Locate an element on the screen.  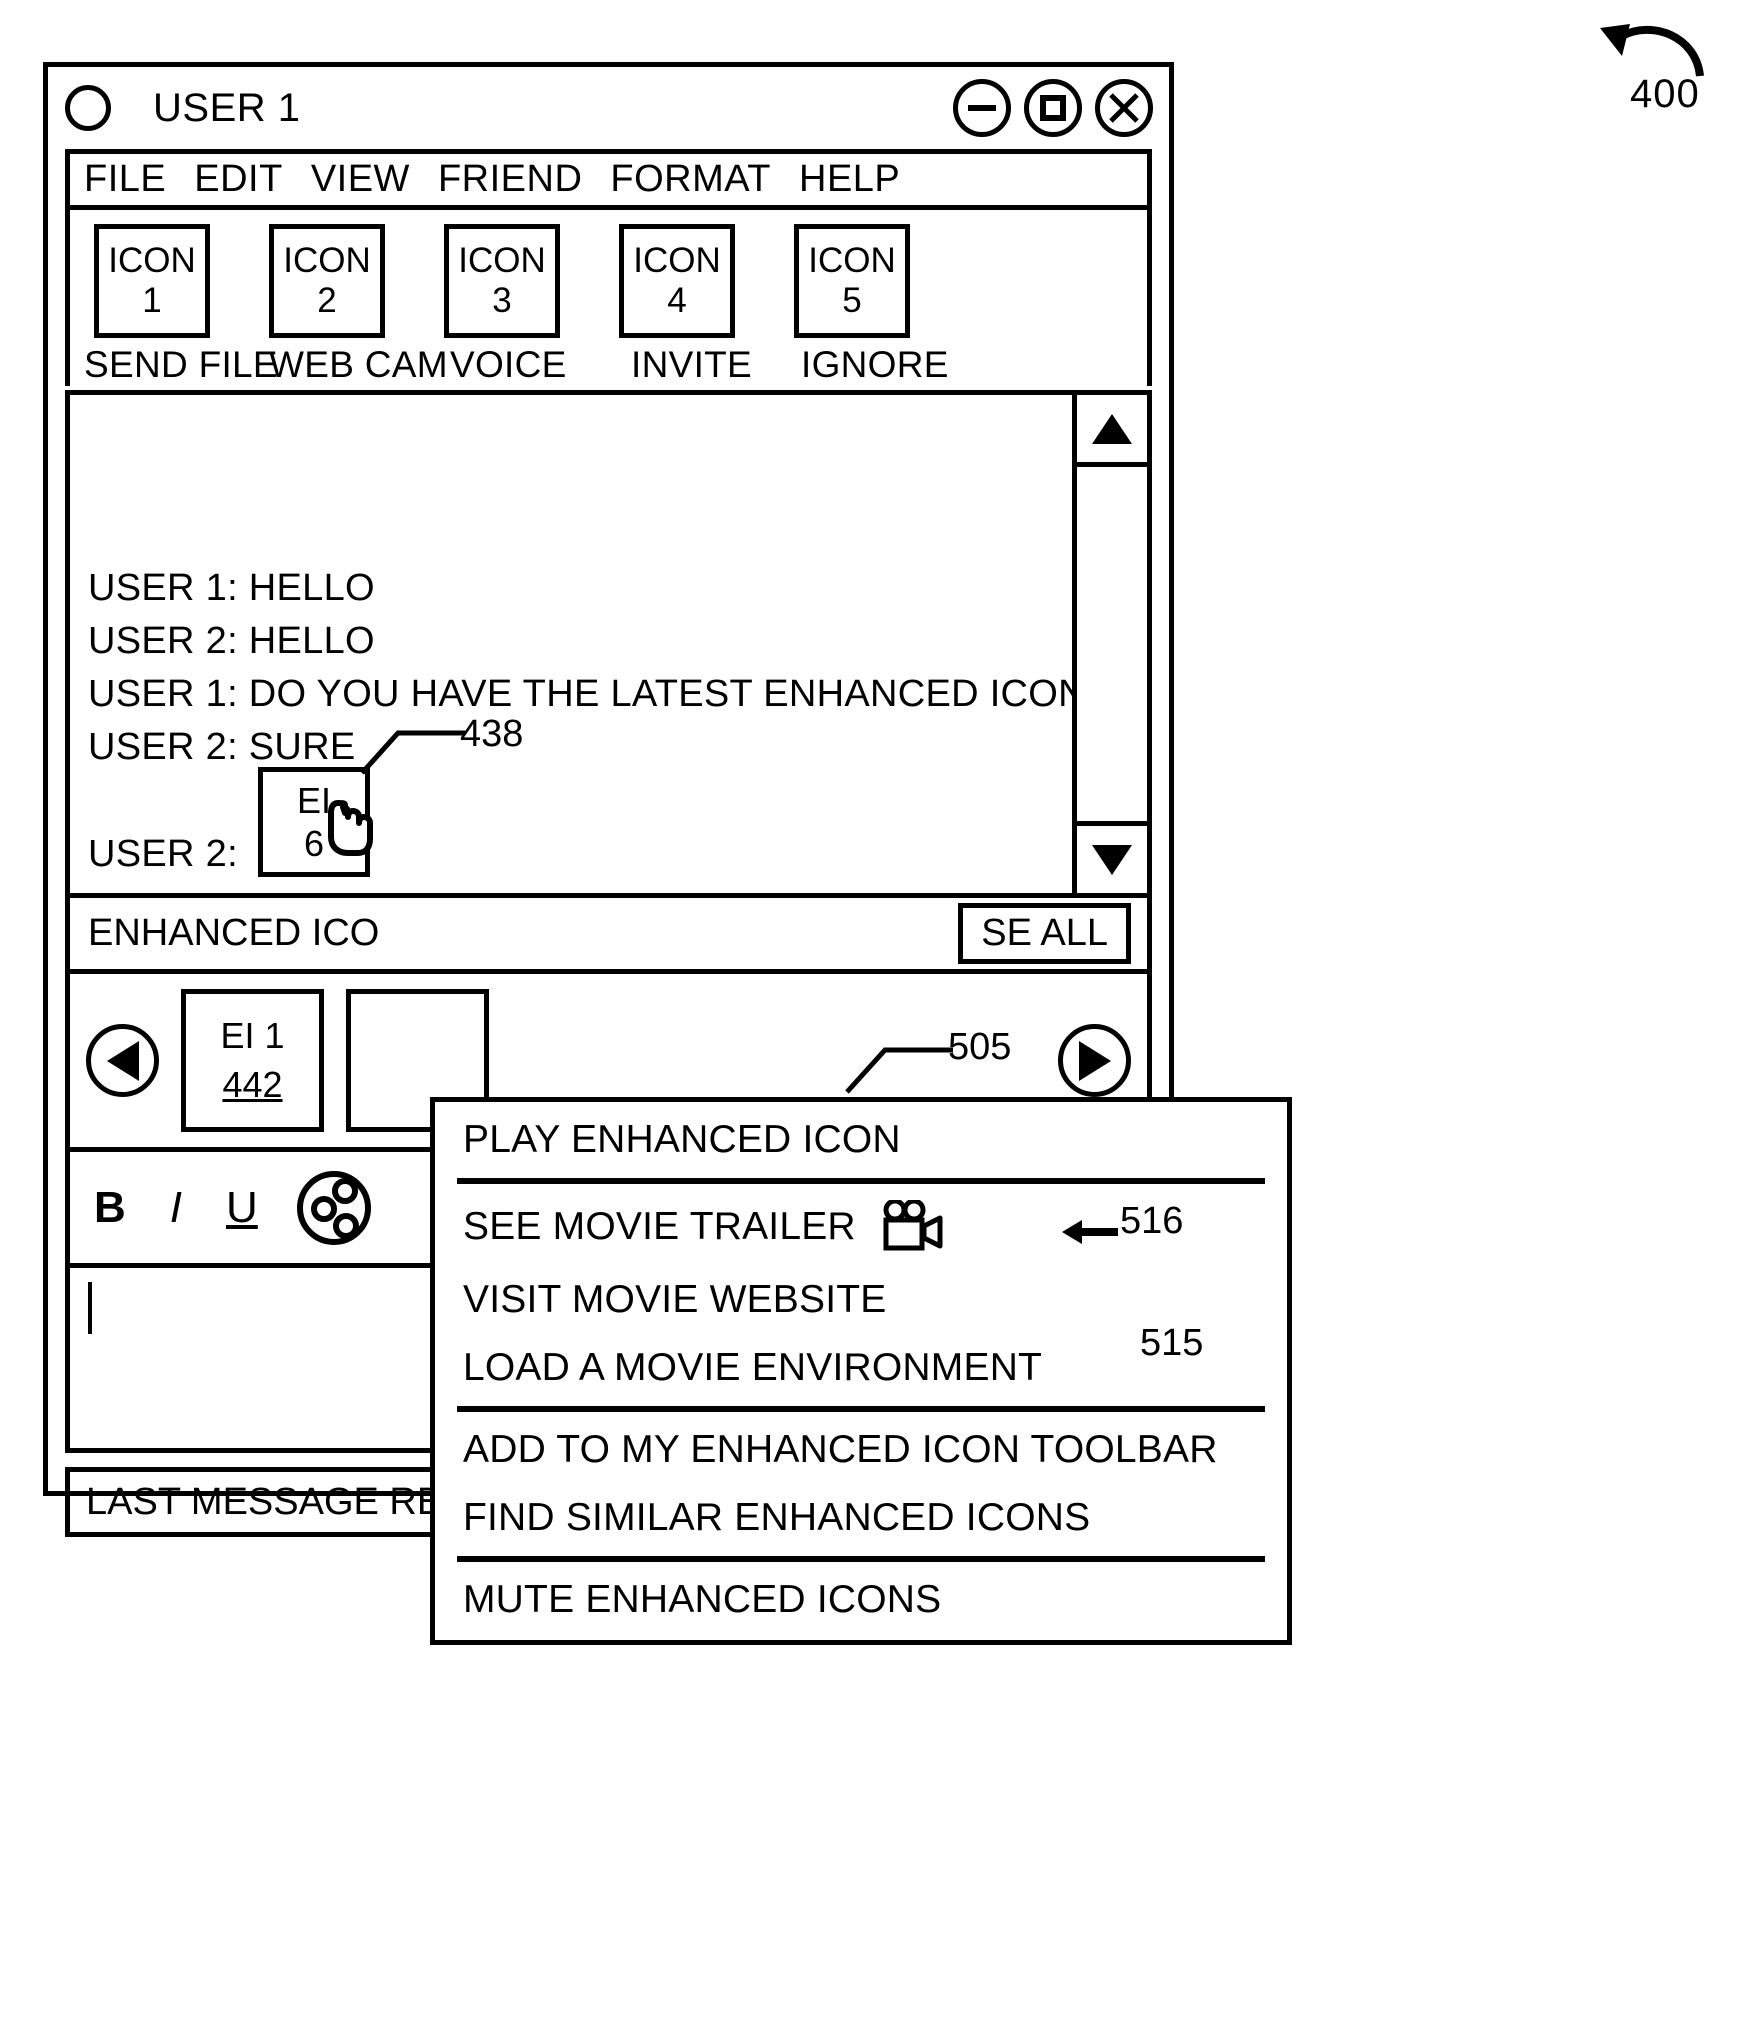
toolbar-icon-label-line2: 2 is located at coordinates (327, 300).